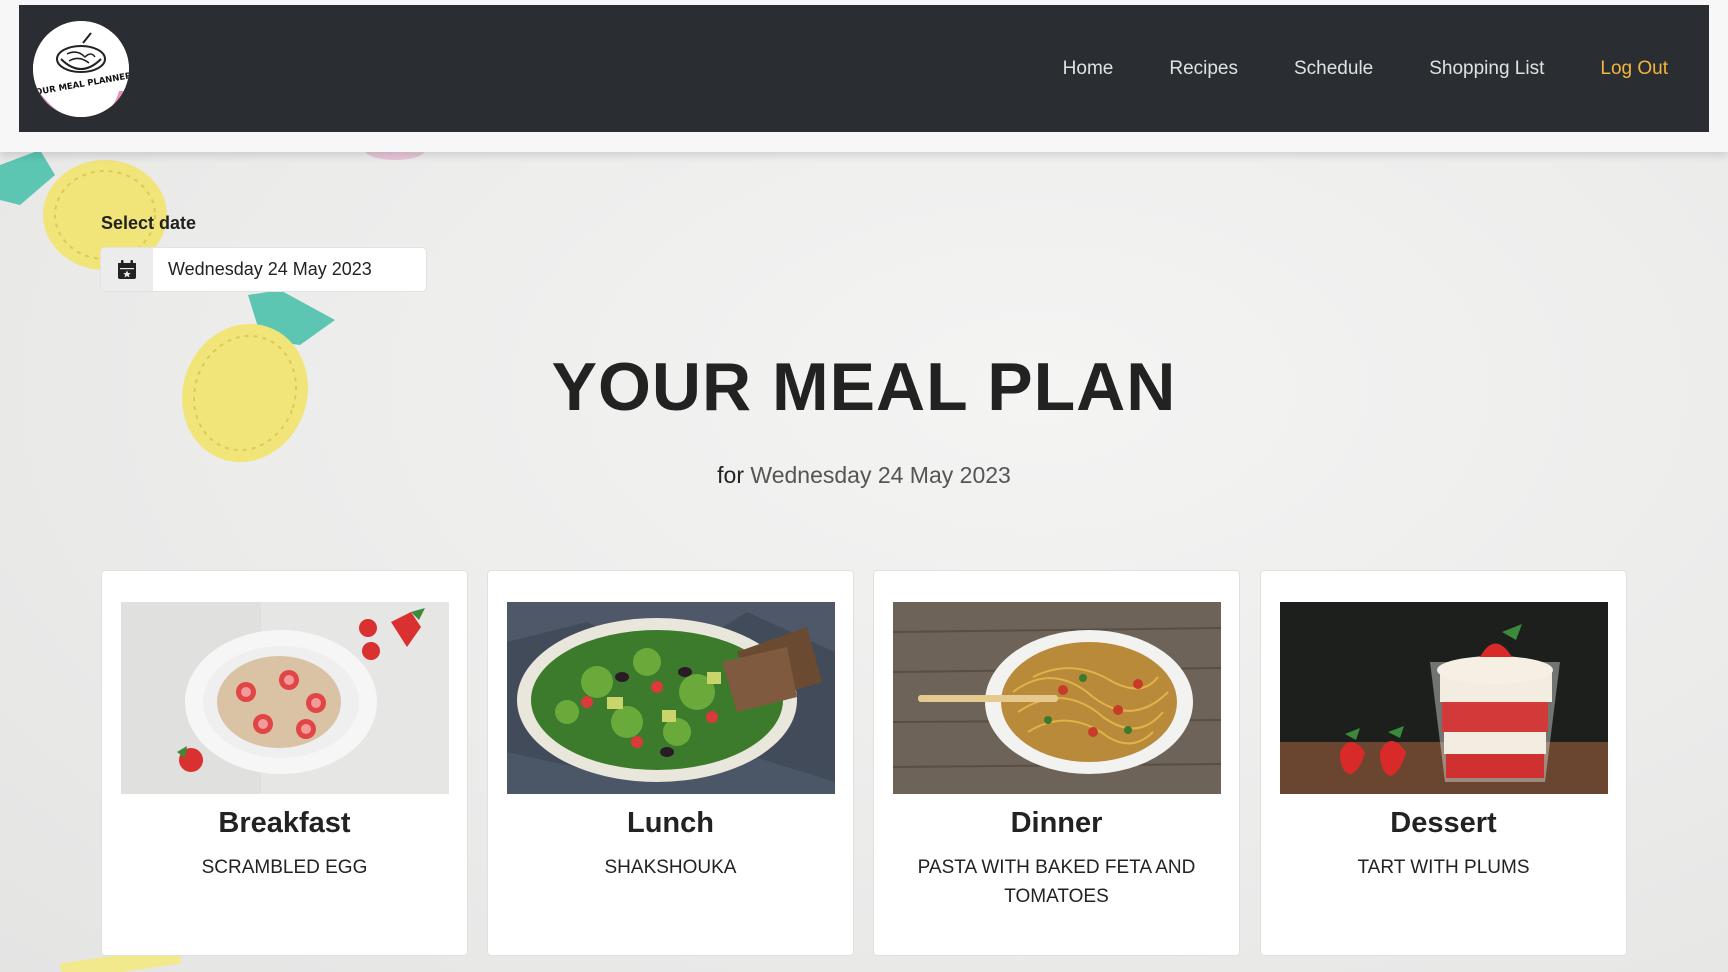 The image size is (1728, 972). I want to click on calendar-icon, so click(127, 269).